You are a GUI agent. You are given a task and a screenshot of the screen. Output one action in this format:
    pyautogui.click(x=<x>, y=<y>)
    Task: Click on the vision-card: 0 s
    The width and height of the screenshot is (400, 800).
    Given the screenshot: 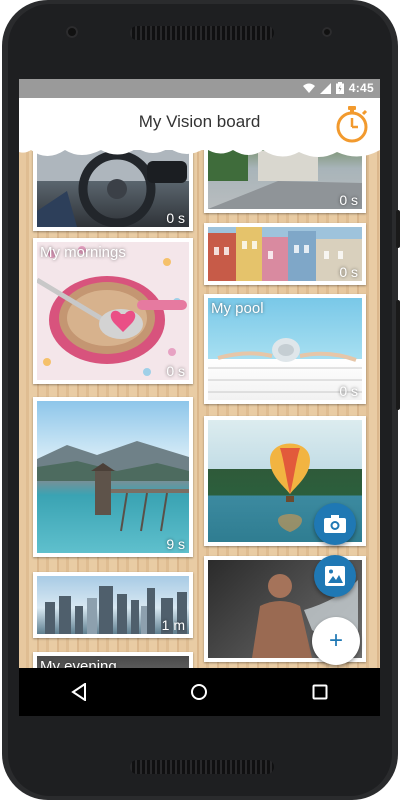 What is the action you would take?
    pyautogui.click(x=285, y=254)
    